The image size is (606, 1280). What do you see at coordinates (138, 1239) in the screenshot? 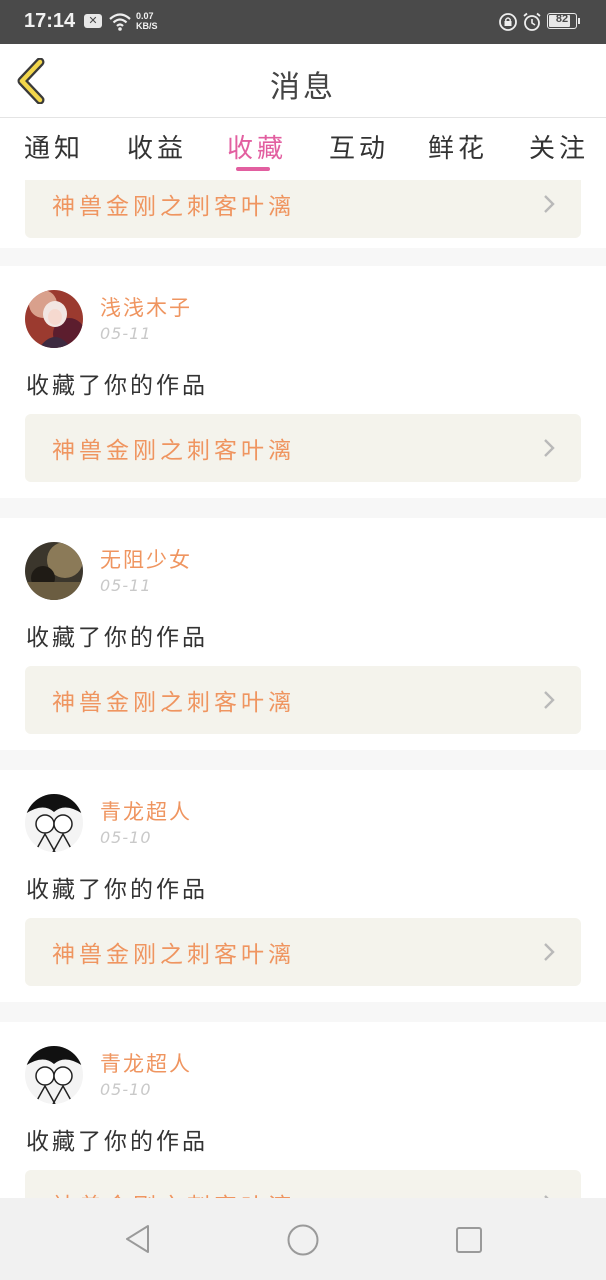
I see `back-triangle-icon` at bounding box center [138, 1239].